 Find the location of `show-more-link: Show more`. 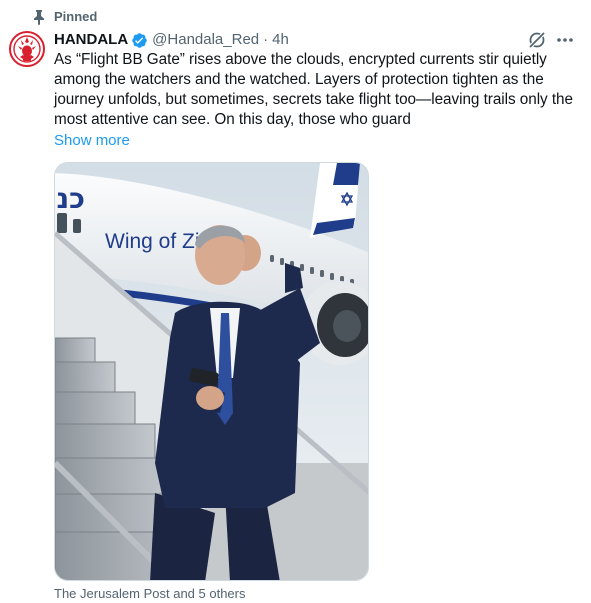

show-more-link: Show more is located at coordinates (92, 141).